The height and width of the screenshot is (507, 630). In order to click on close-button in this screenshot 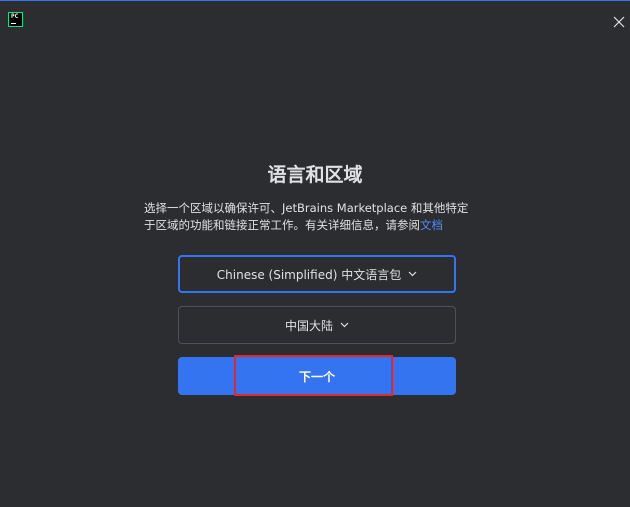, I will do `click(619, 21)`.